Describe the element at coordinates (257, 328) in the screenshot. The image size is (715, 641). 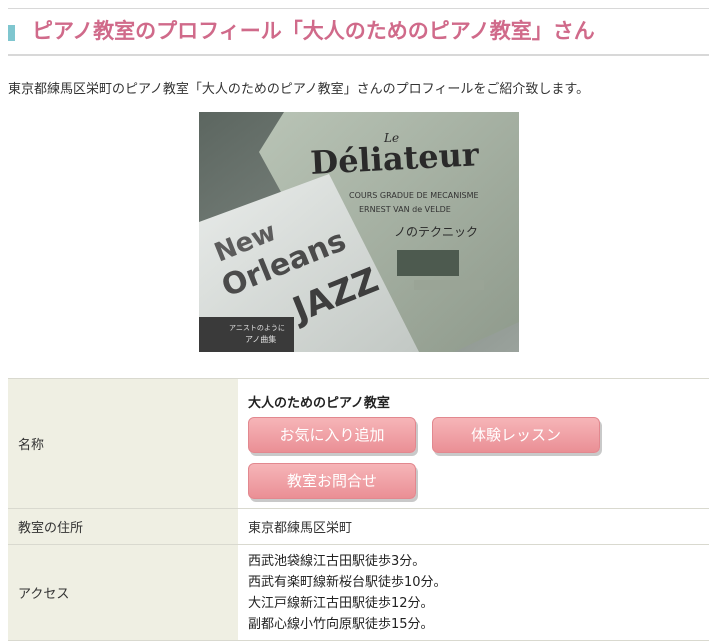
I see `svg-text: アニストのように` at that location.